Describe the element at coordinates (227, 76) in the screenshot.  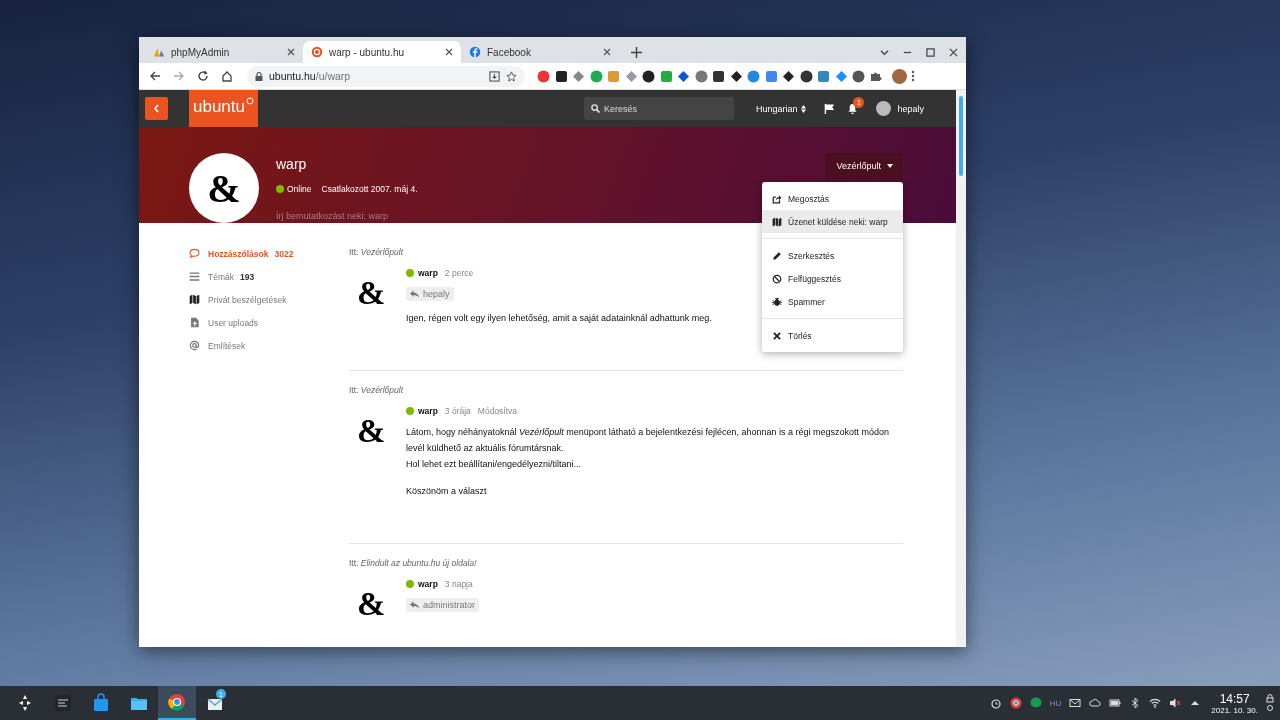
I see `home-icon` at that location.